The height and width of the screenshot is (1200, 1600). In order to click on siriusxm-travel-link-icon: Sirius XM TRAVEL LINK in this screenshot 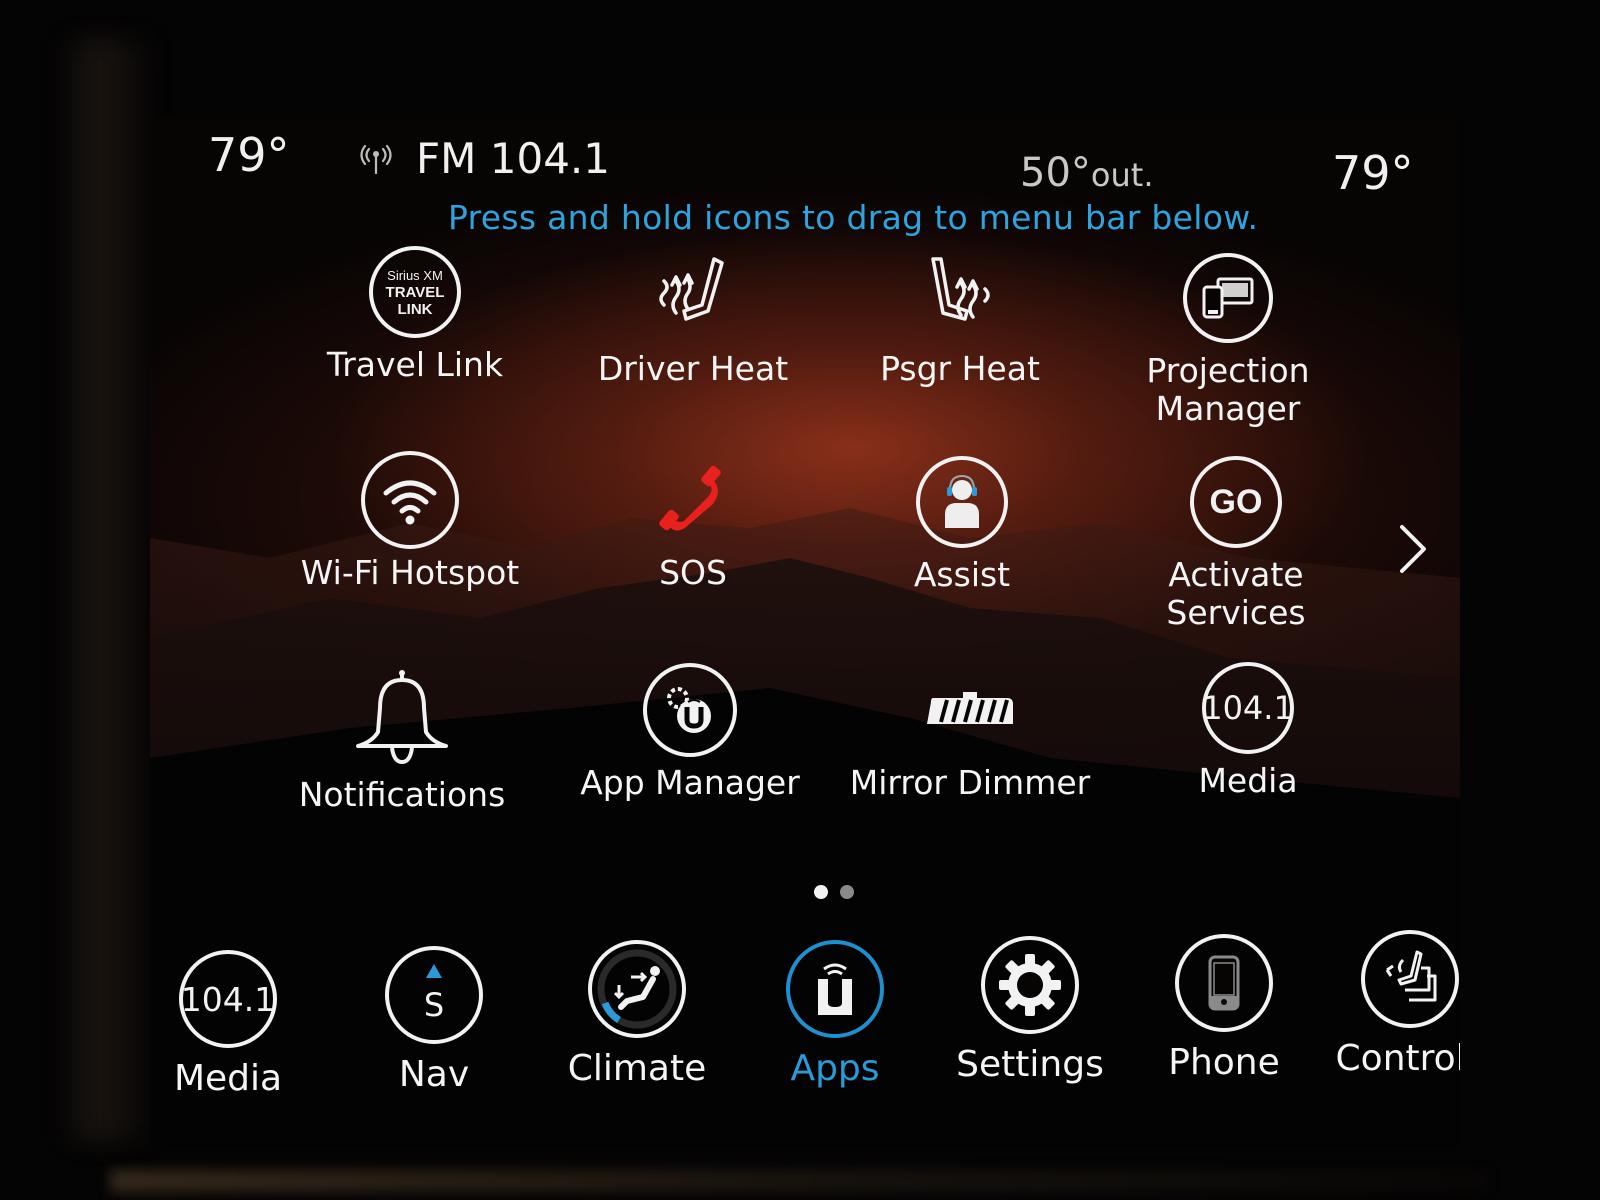, I will do `click(415, 292)`.